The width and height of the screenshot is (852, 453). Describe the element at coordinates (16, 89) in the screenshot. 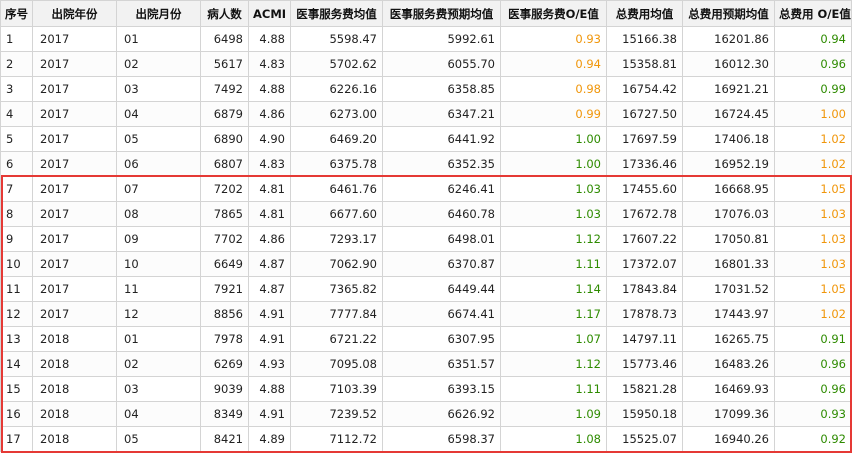

I see `cell-index: 3` at that location.